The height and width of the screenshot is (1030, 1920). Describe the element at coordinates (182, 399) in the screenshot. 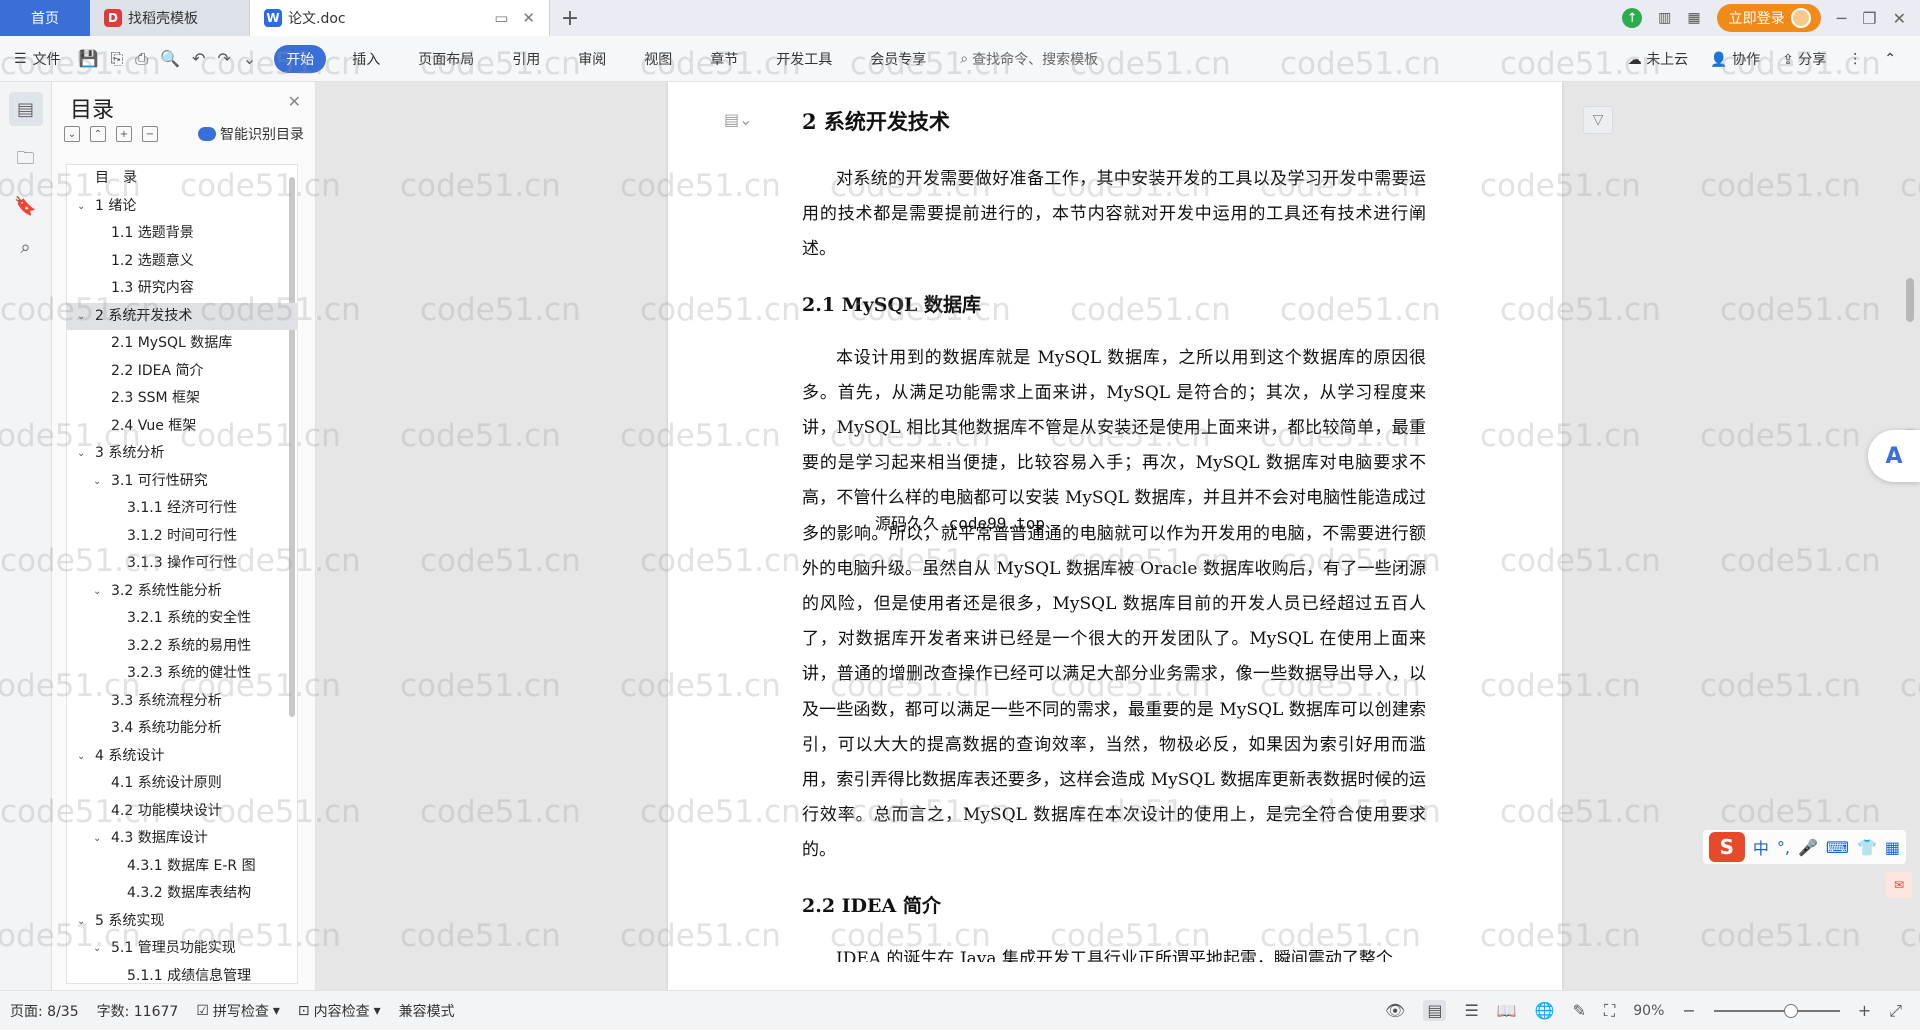

I see `toc-item: 2.3 SSM 框架` at that location.